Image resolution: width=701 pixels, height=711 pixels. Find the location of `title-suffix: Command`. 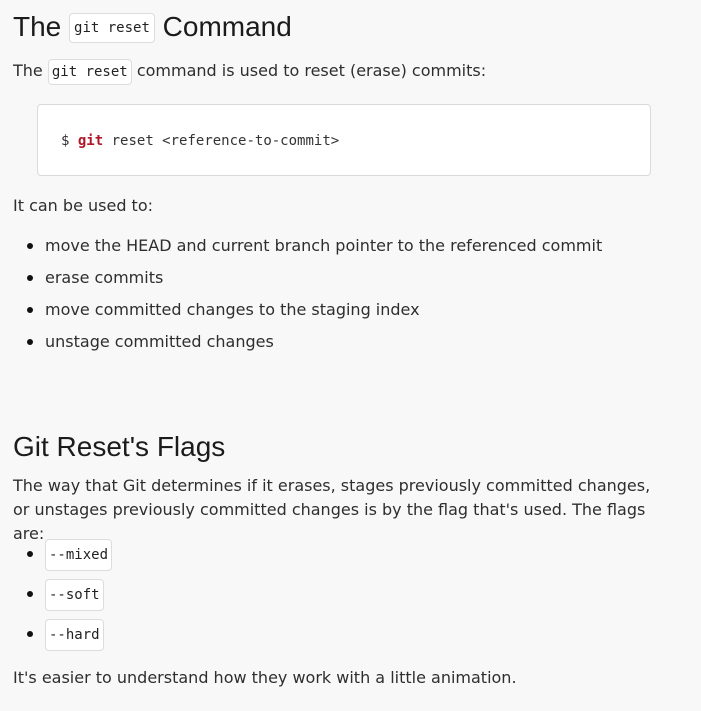

title-suffix: Command is located at coordinates (227, 26).